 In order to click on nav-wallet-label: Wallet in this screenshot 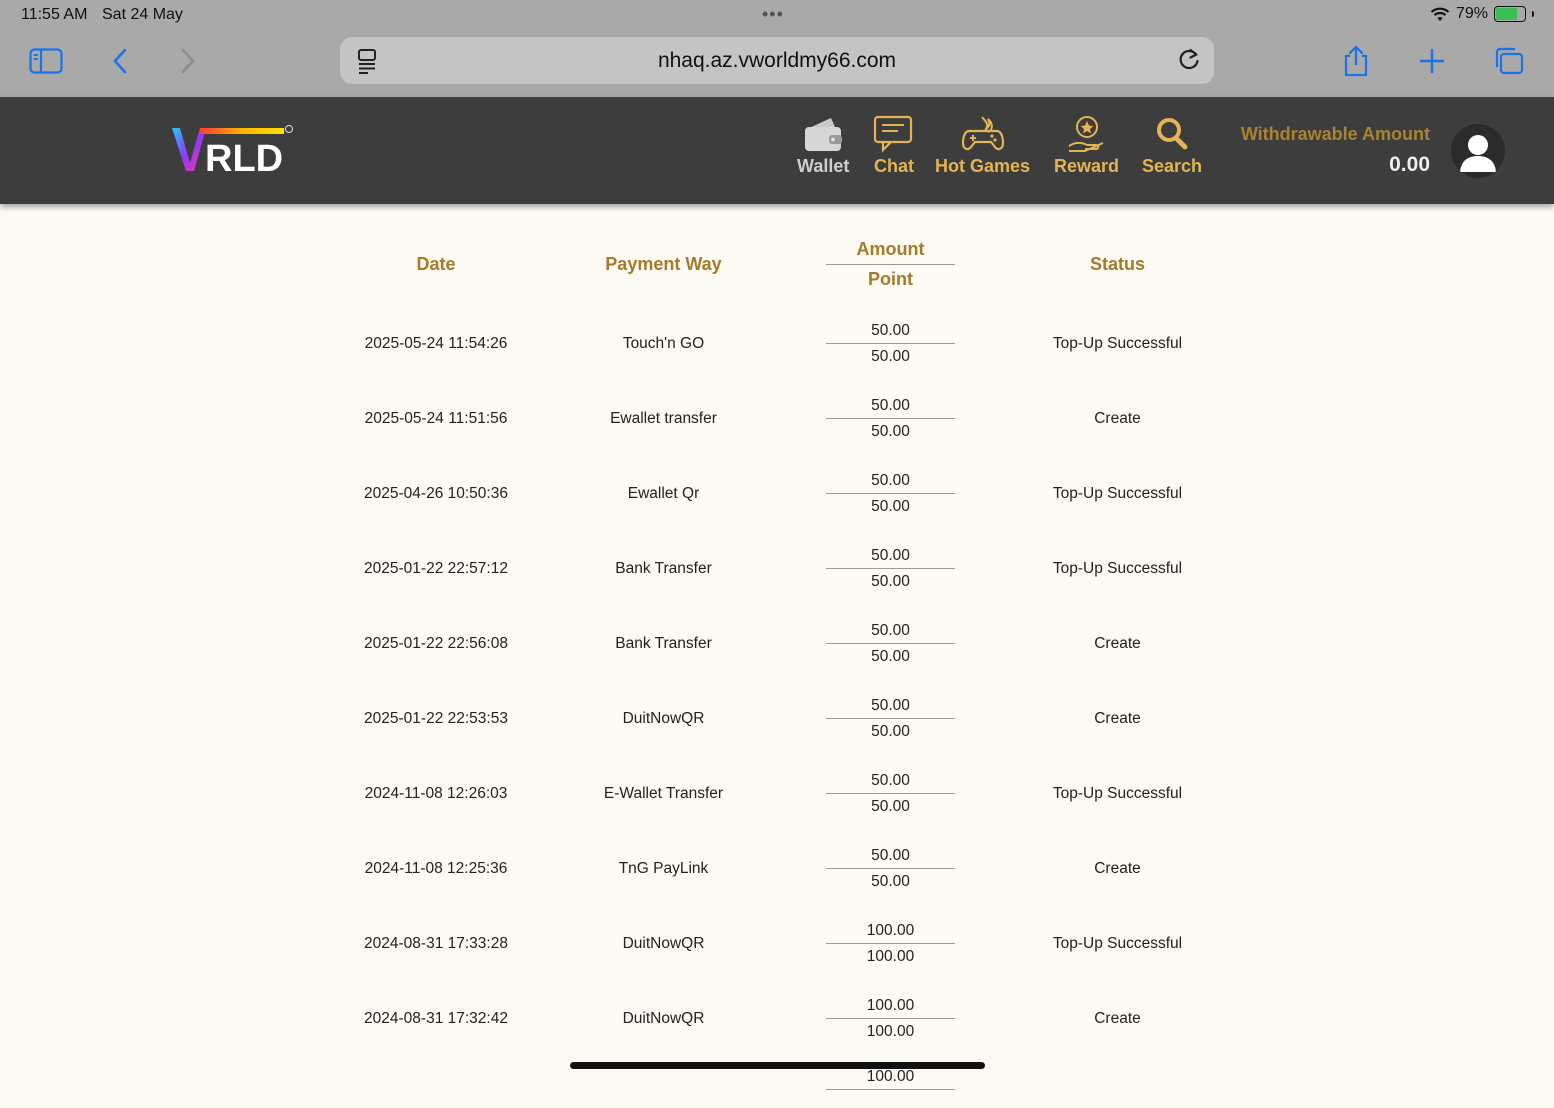, I will do `click(823, 166)`.